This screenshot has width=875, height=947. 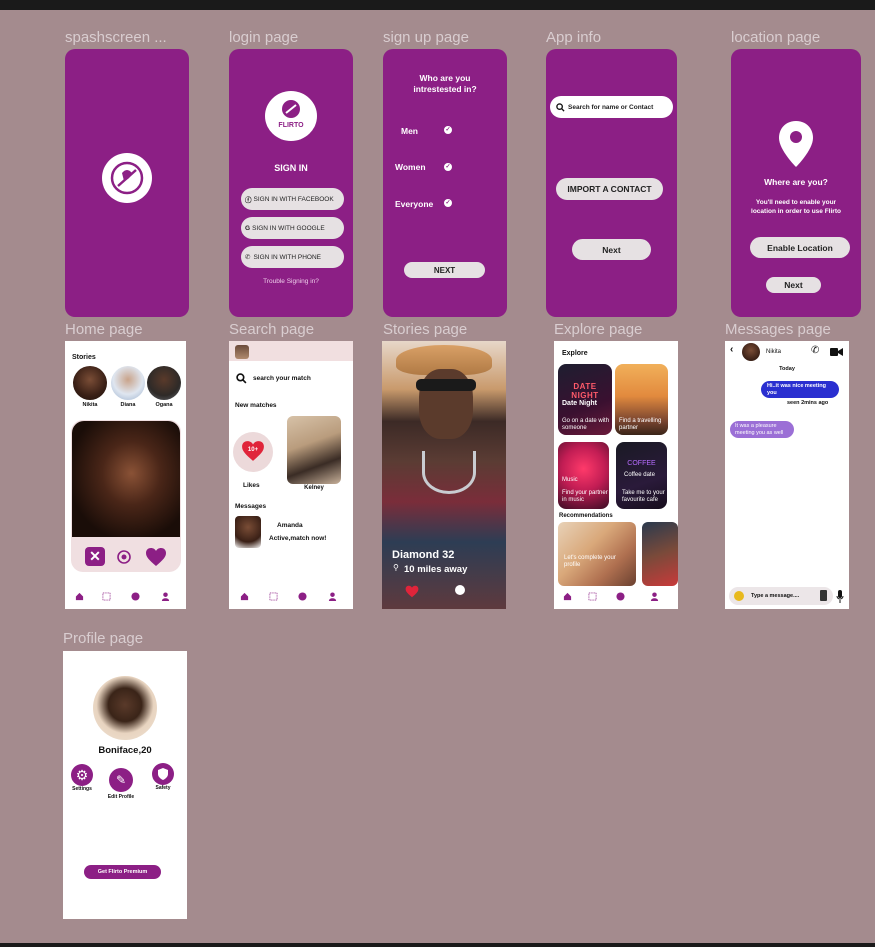 What do you see at coordinates (125, 750) in the screenshot?
I see `profile-name: Boniface,20` at bounding box center [125, 750].